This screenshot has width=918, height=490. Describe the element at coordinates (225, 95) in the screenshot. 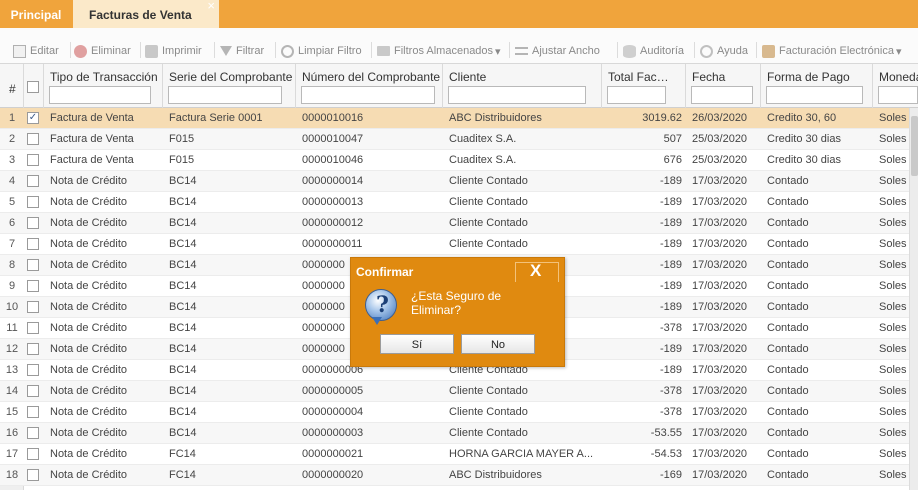

I see `filter-input-serie` at that location.